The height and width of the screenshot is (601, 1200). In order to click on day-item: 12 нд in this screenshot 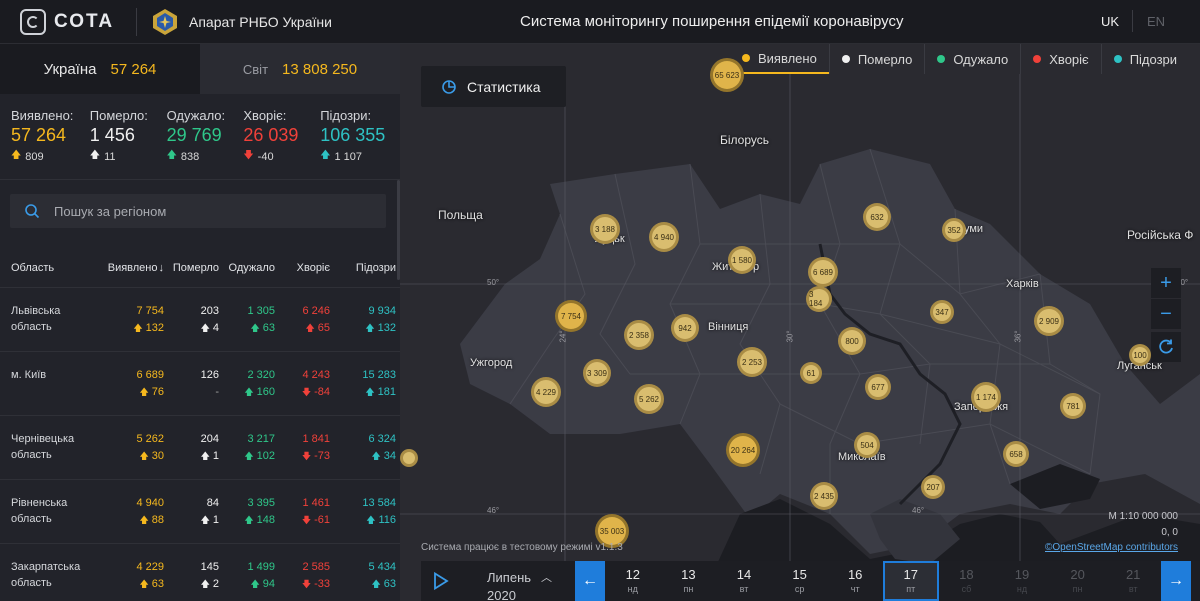, I will do `click(633, 581)`.